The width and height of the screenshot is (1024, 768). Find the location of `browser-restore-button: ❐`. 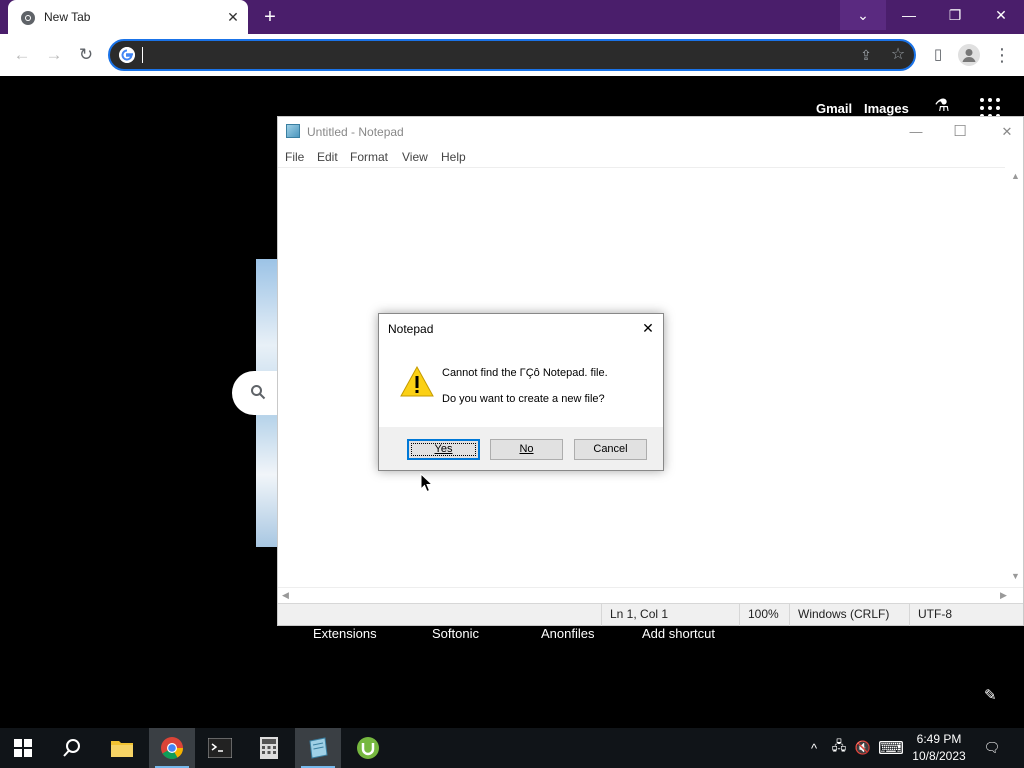

browser-restore-button: ❐ is located at coordinates (955, 15).